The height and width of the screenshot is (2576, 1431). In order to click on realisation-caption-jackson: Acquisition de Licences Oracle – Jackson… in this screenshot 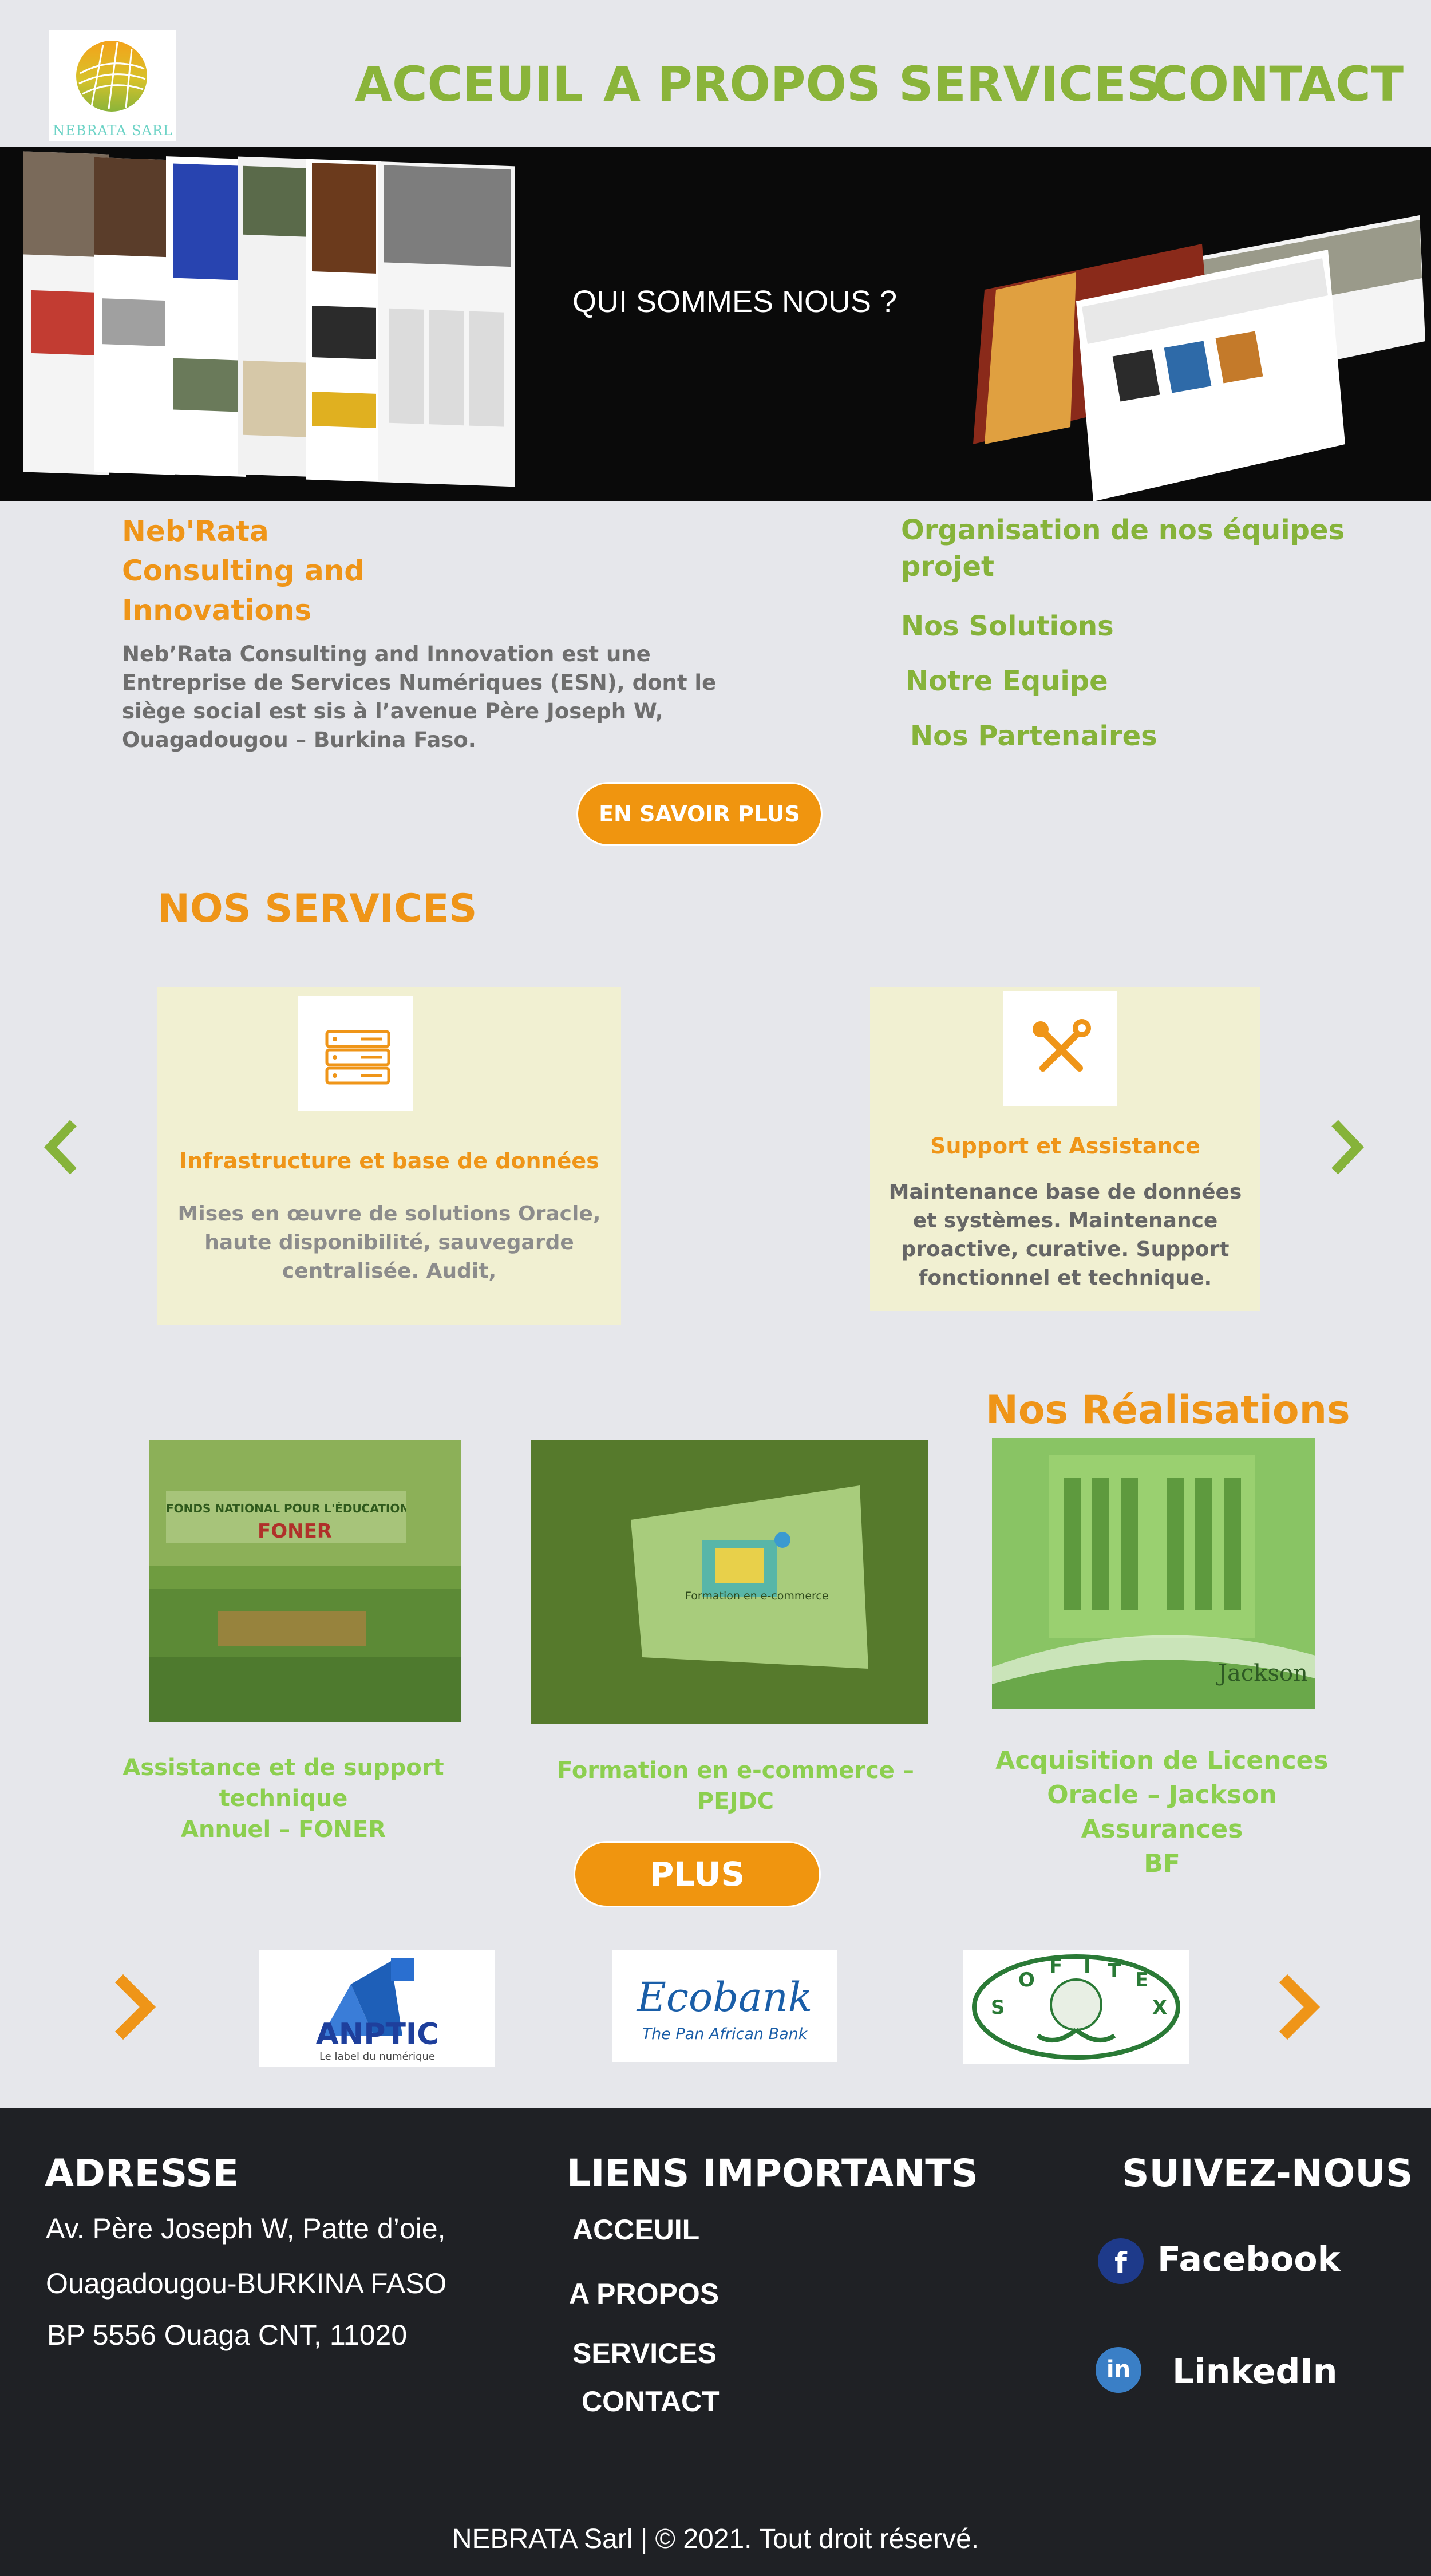, I will do `click(1162, 1812)`.